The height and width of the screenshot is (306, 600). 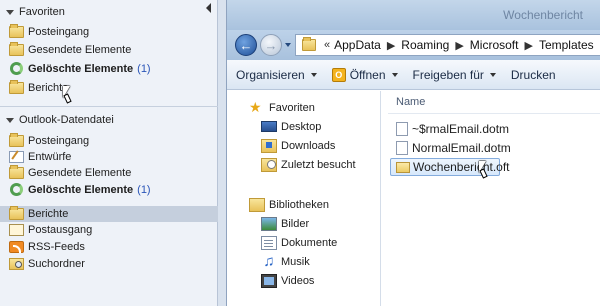 I want to click on outlook-icon: O, so click(x=338, y=74).